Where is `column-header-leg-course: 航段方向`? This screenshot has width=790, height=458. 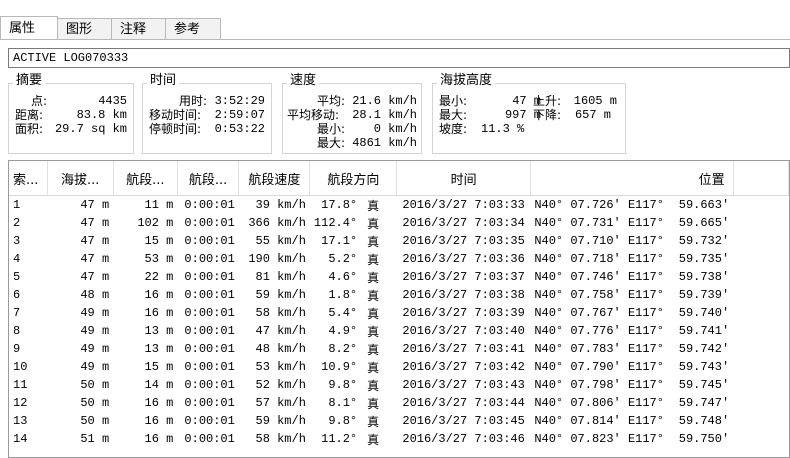
column-header-leg-course: 航段方向 is located at coordinates (353, 178).